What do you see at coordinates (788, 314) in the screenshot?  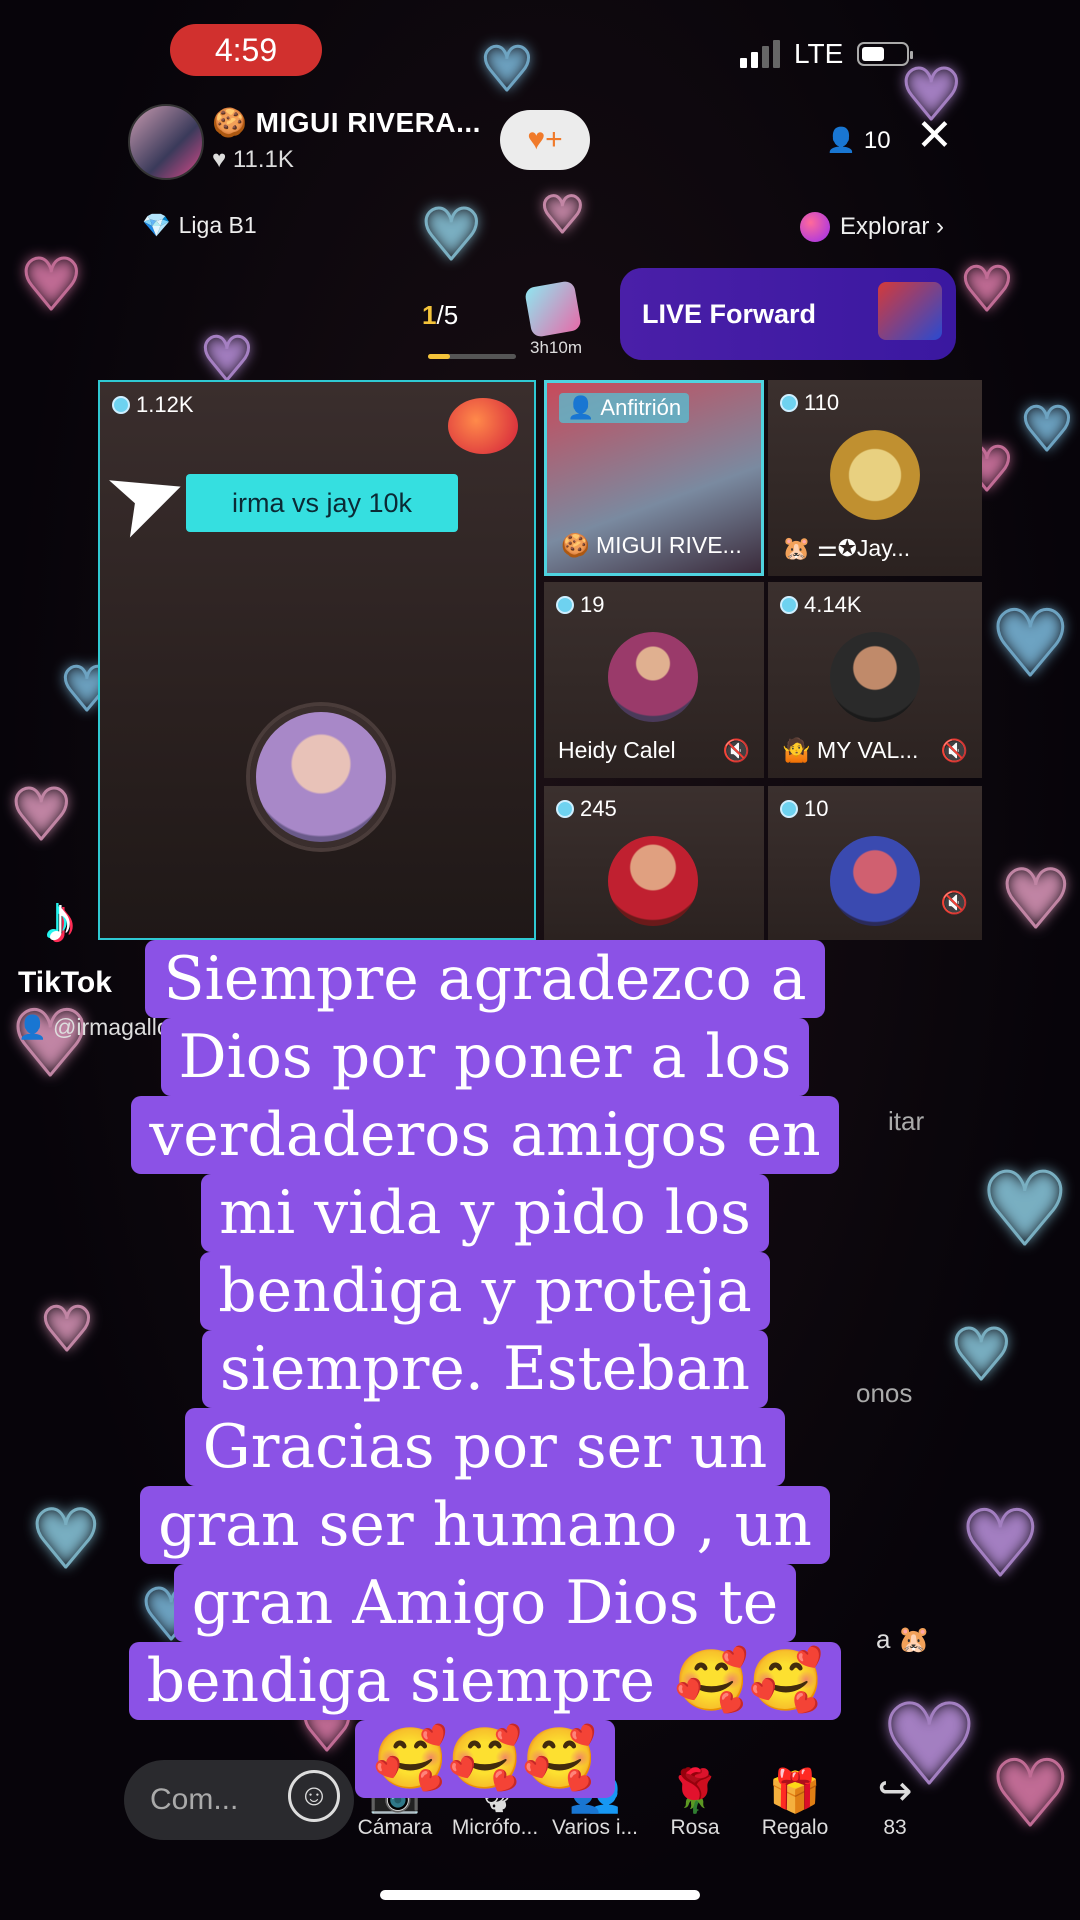 I see `live-forward-button: LIVE Forward` at bounding box center [788, 314].